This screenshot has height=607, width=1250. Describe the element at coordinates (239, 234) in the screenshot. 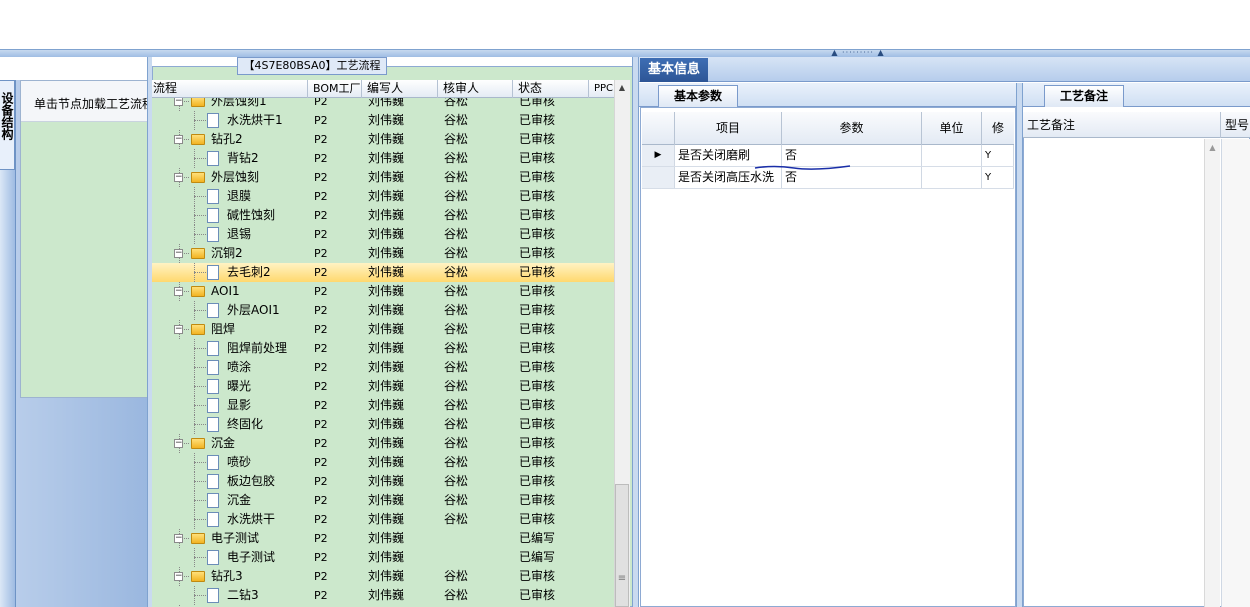

I see `tree-node-label: 退锡` at that location.